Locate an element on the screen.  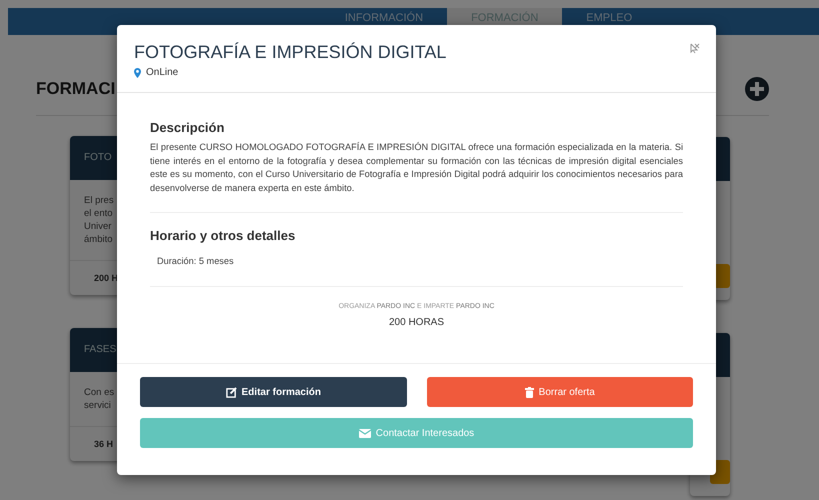
trash-icon is located at coordinates (529, 392).